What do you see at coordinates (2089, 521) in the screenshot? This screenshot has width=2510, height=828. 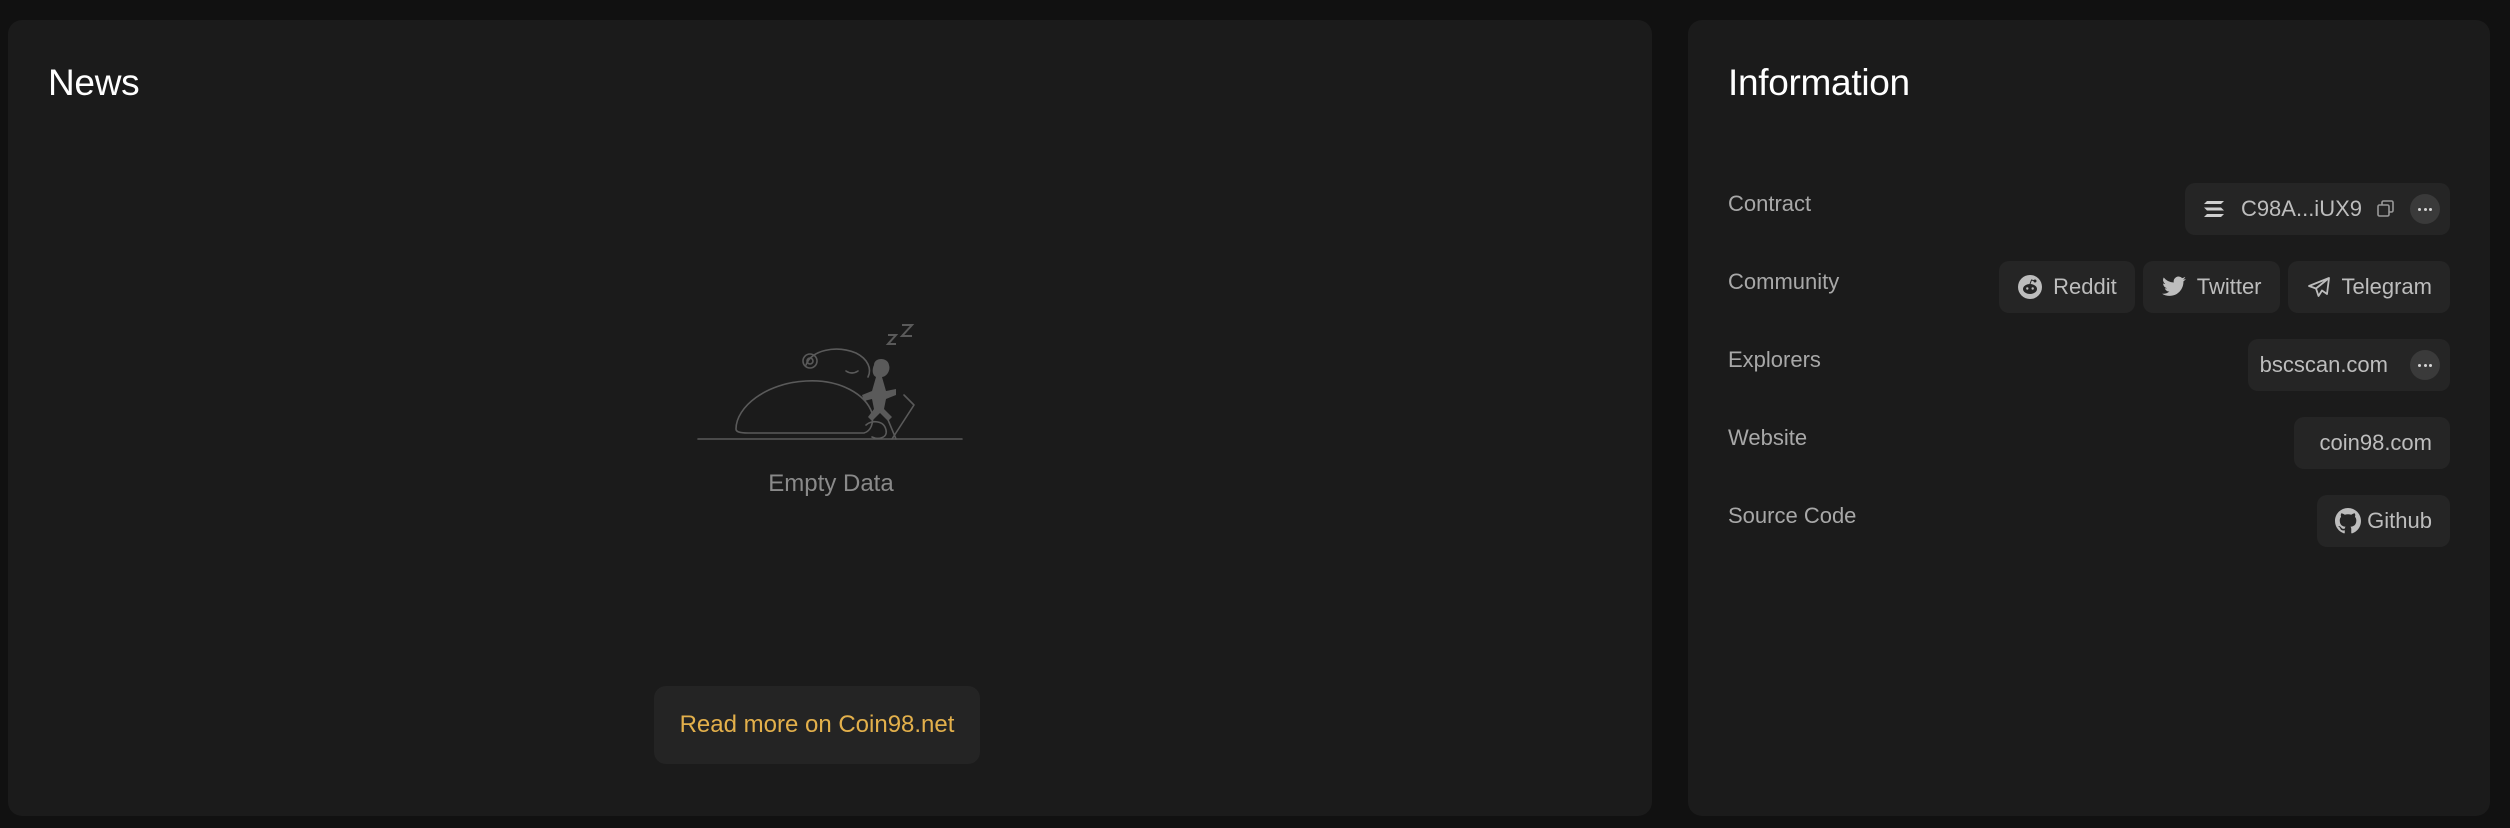 I see `source-code-row: Source Code Github` at bounding box center [2089, 521].